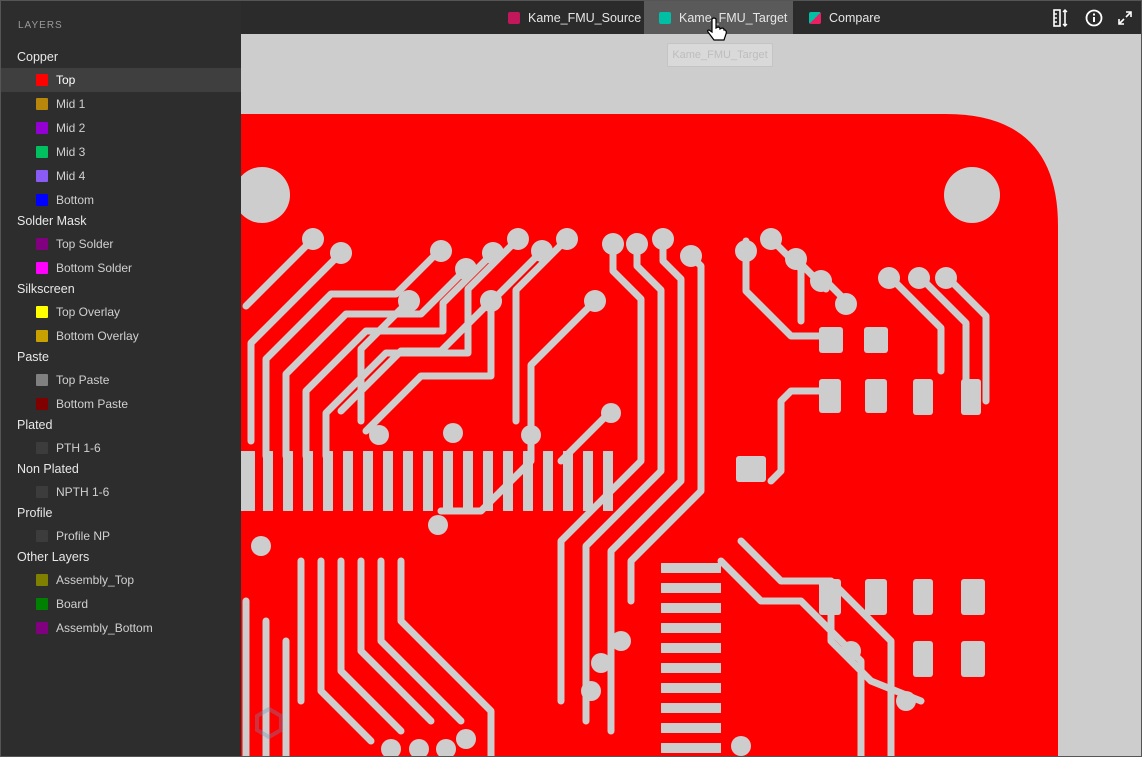 This screenshot has height=757, width=1142. I want to click on layer-item-top-overlay: Top Overlay, so click(121, 312).